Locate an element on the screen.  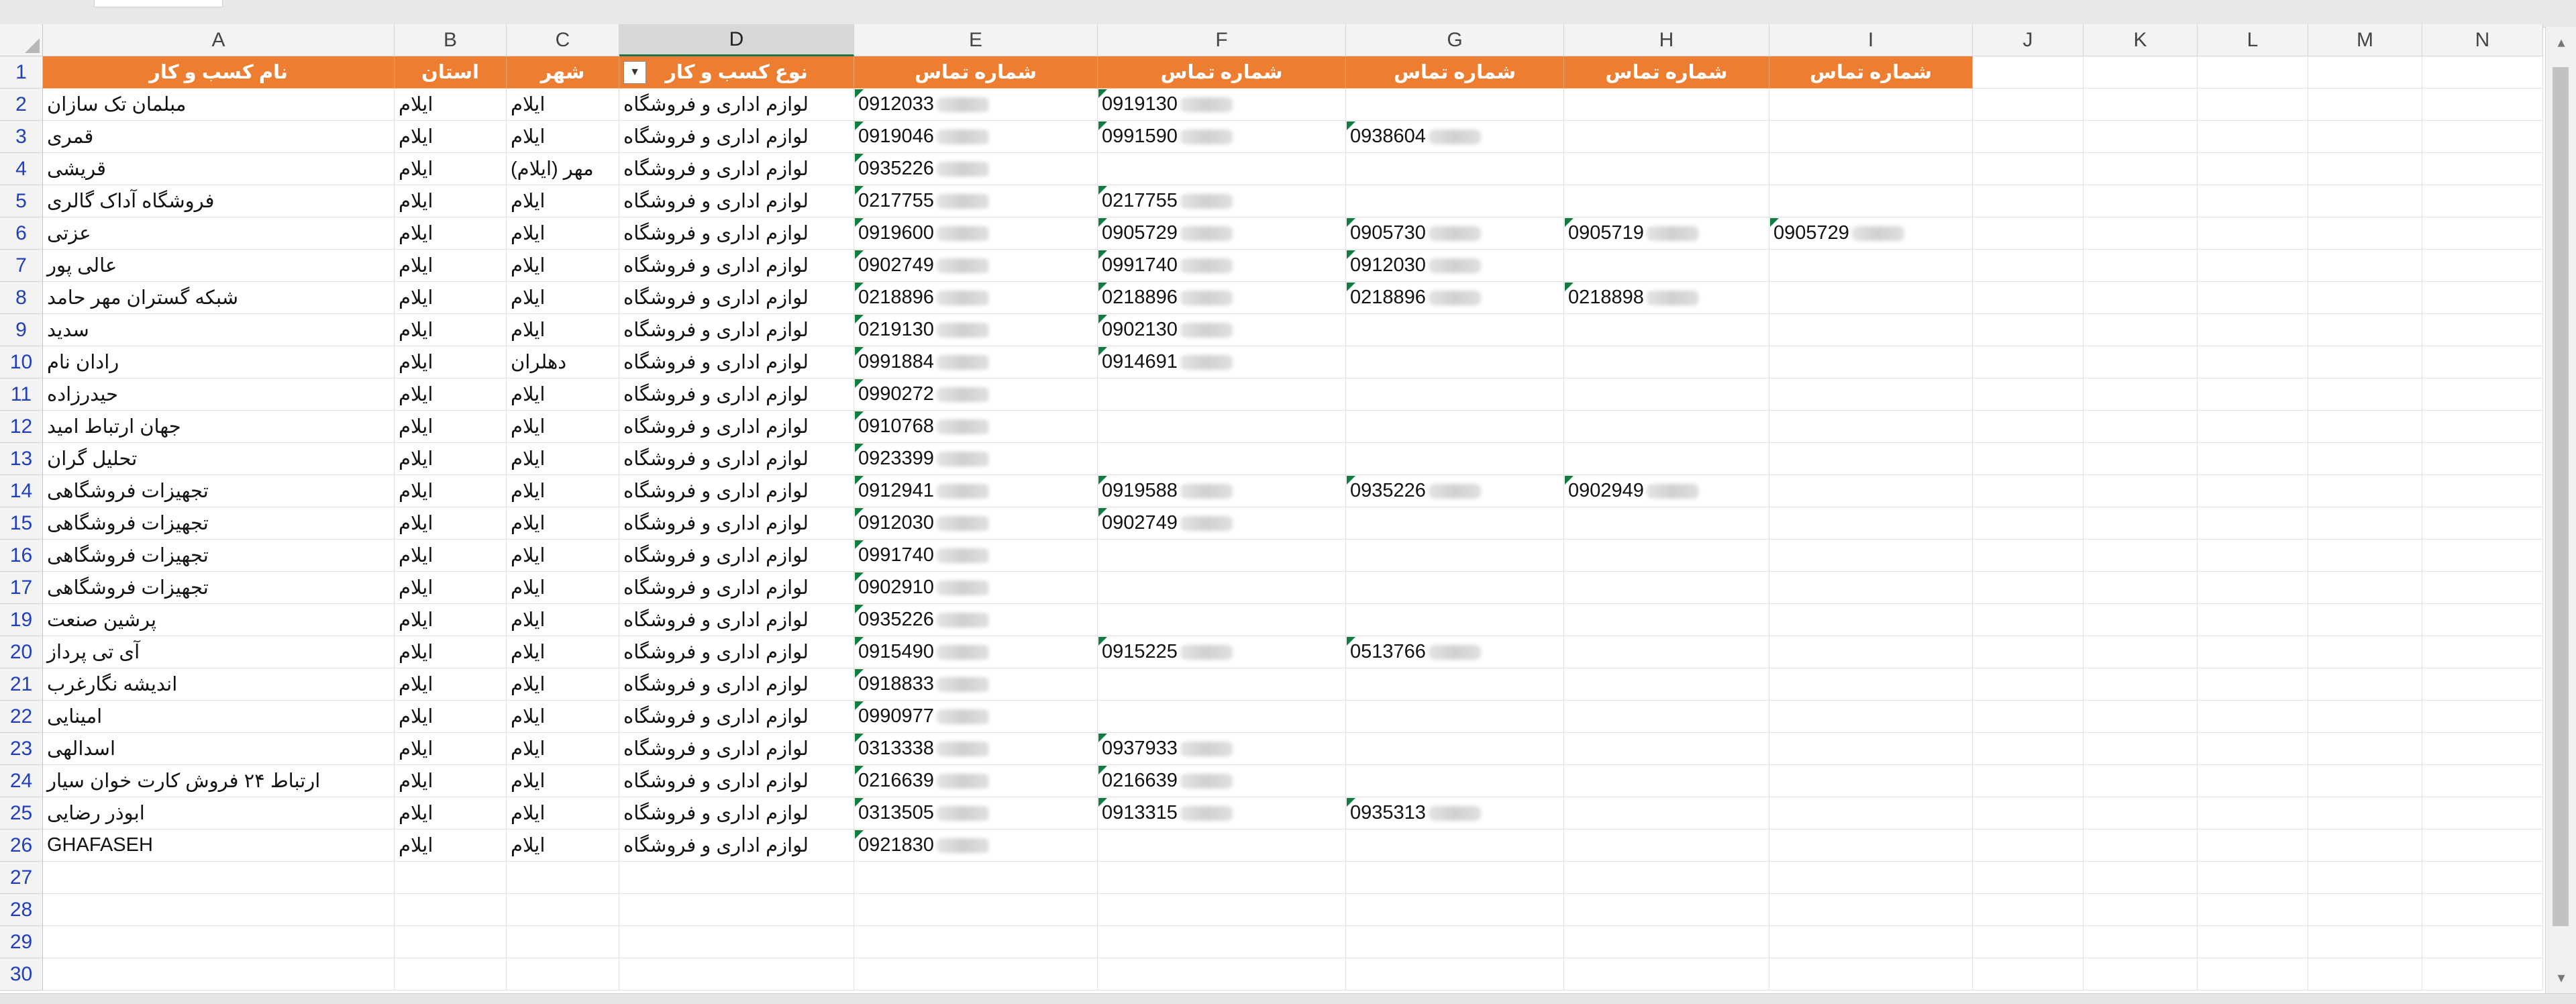
cell-e11: 0990272 is located at coordinates (976, 395).